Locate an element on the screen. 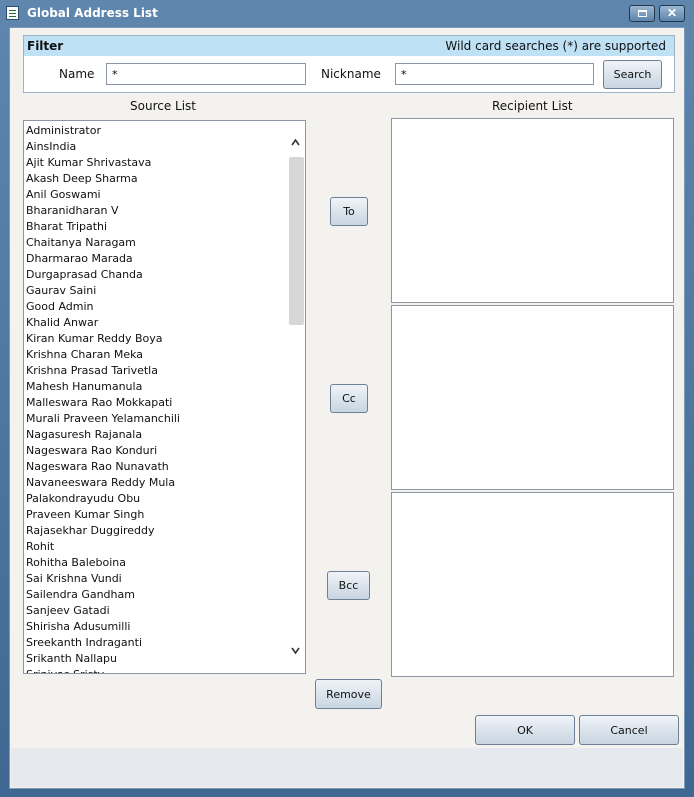  scrollbar-thumb is located at coordinates (296, 241).